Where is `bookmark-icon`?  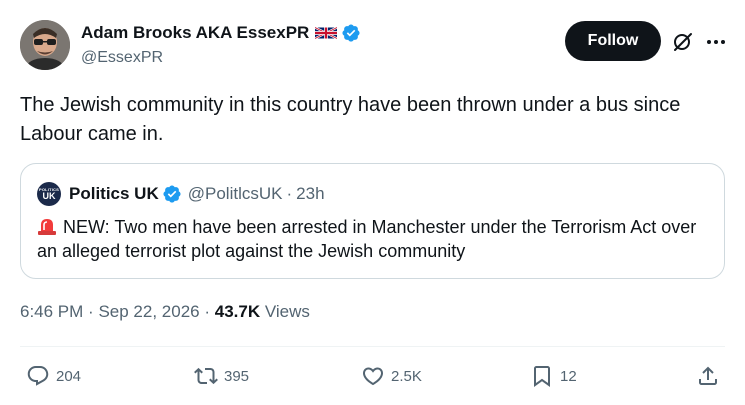
bookmark-icon is located at coordinates (542, 376).